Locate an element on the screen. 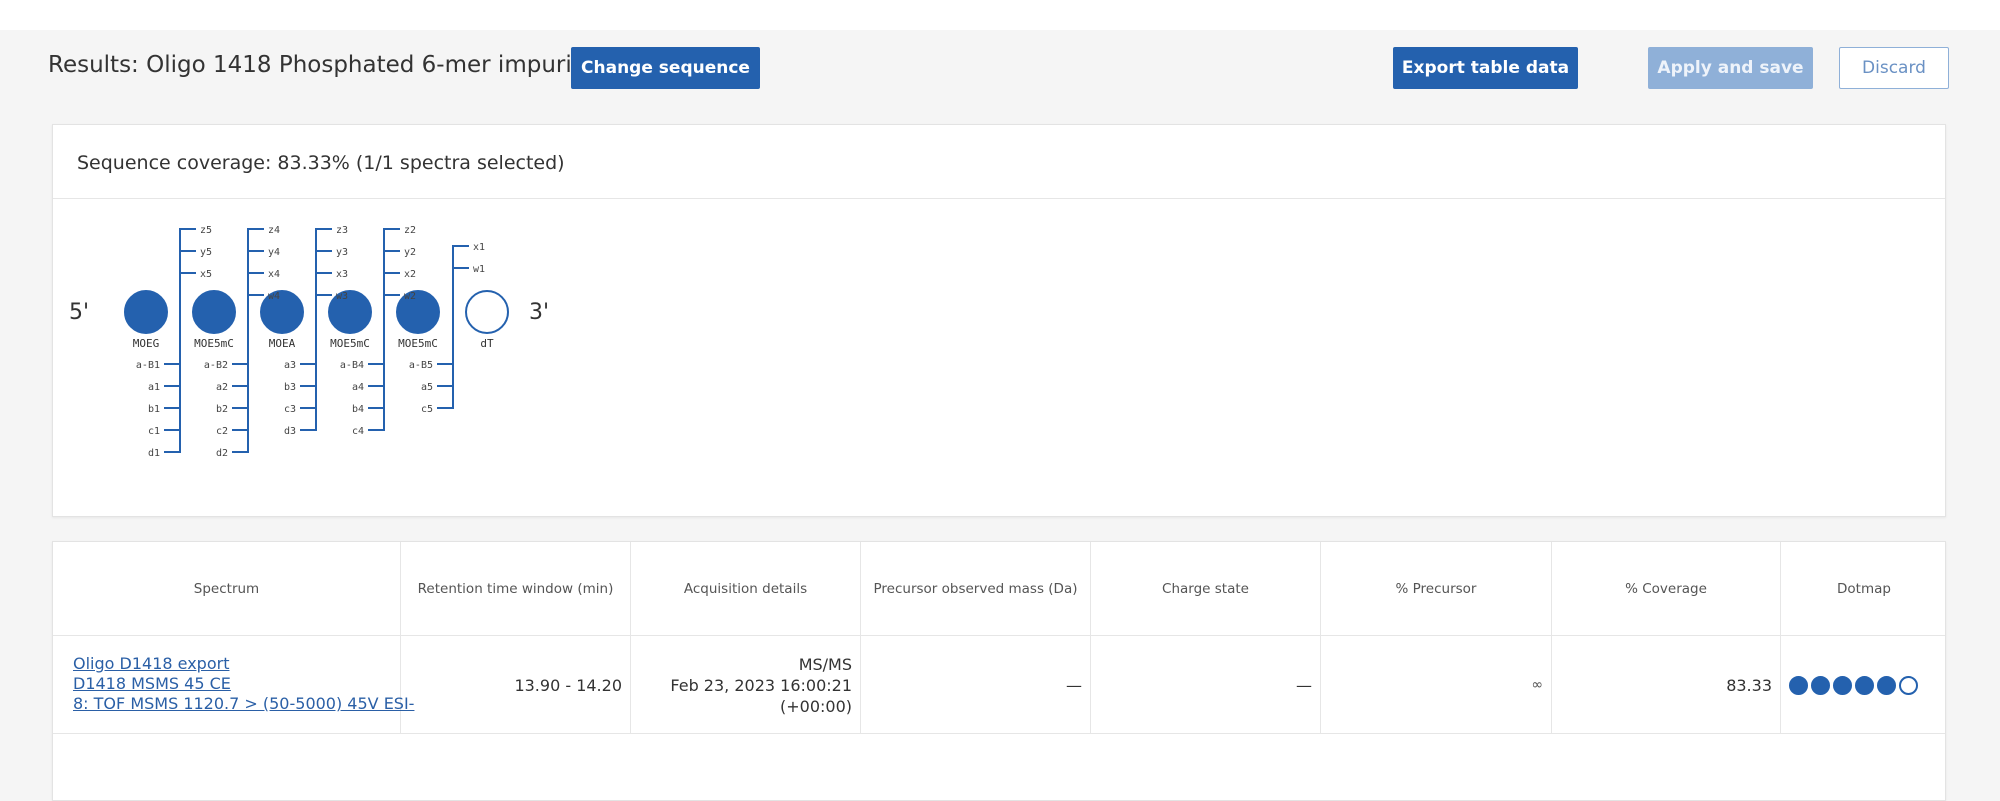 Image resolution: width=2000 pixels, height=801 pixels. fragment-label: y2 is located at coordinates (410, 252).